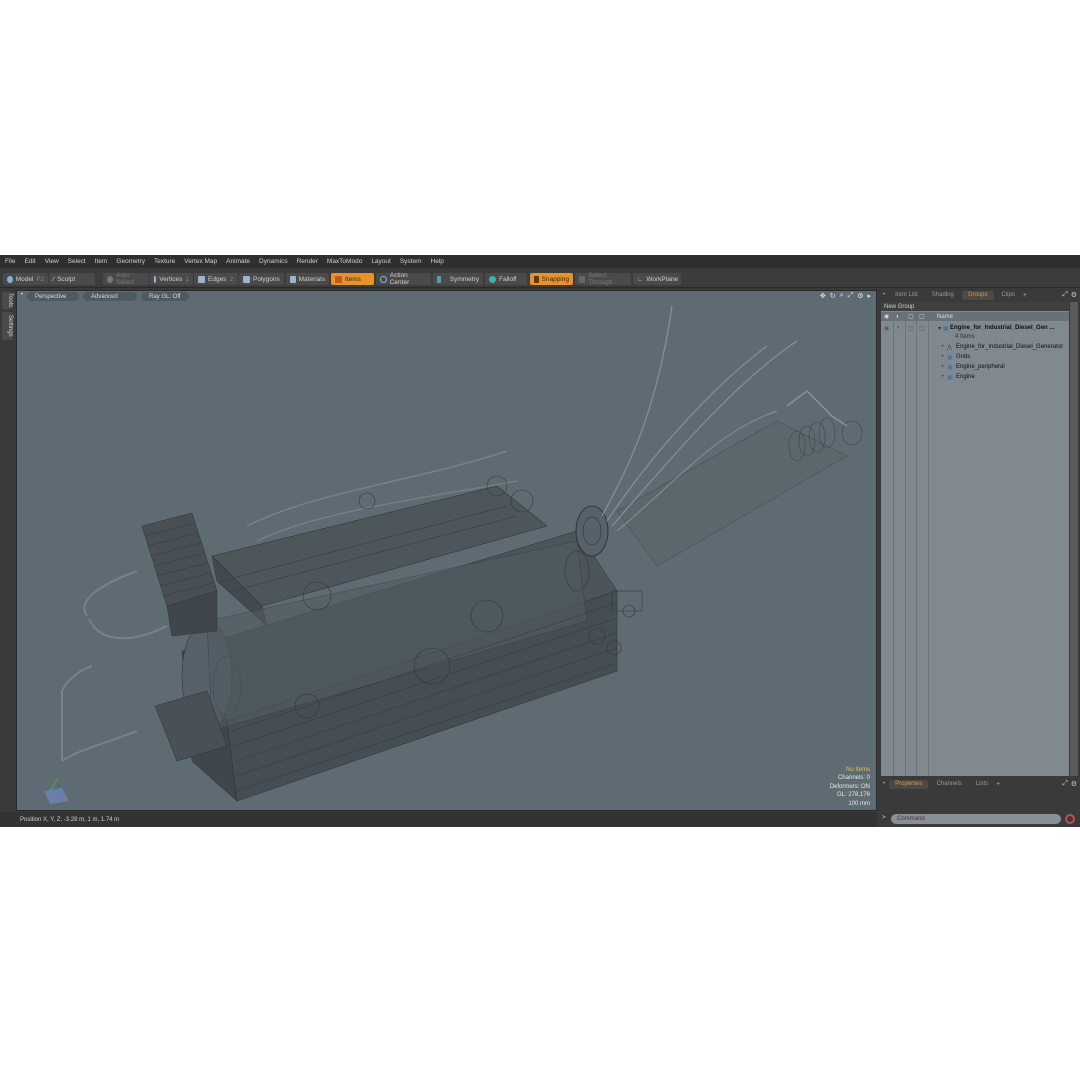 Image resolution: width=1080 pixels, height=1080 pixels. Describe the element at coordinates (437, 261) in the screenshot. I see `menu-help: Help` at that location.